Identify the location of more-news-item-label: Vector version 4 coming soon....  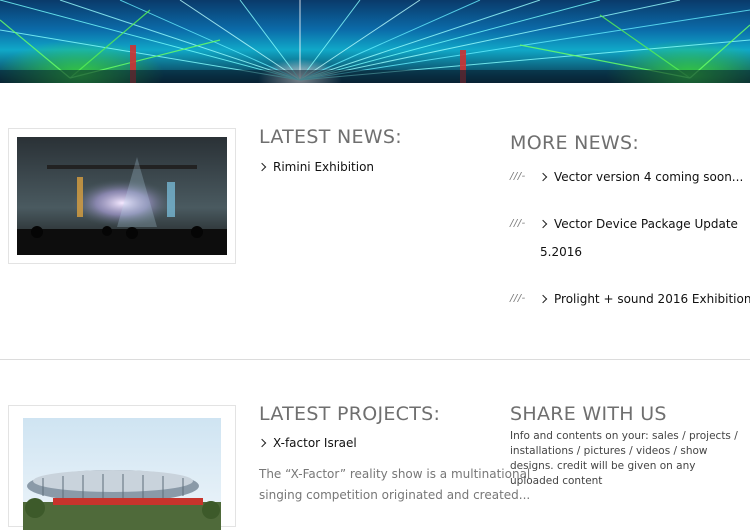
(649, 177).